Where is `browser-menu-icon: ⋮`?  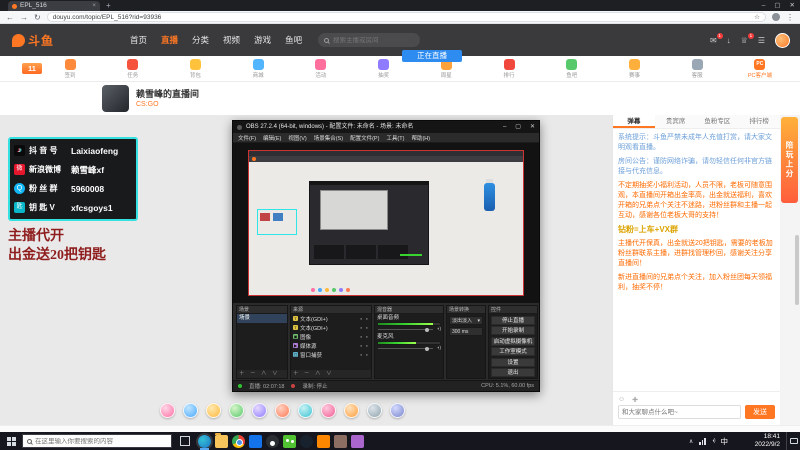 browser-menu-icon: ⋮ is located at coordinates (790, 17).